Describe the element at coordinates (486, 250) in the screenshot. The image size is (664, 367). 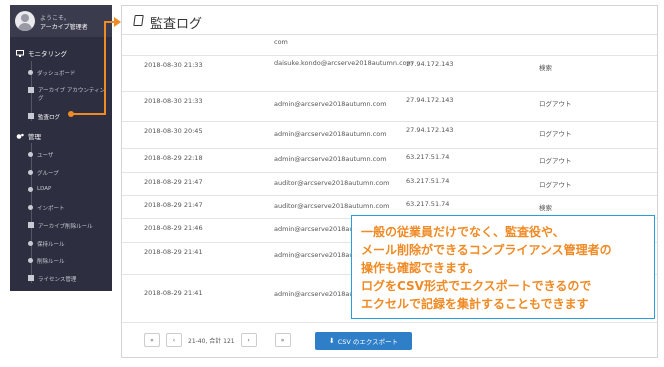
I see `callout-line: メール削除ができるコンプライアンス管理者の` at that location.